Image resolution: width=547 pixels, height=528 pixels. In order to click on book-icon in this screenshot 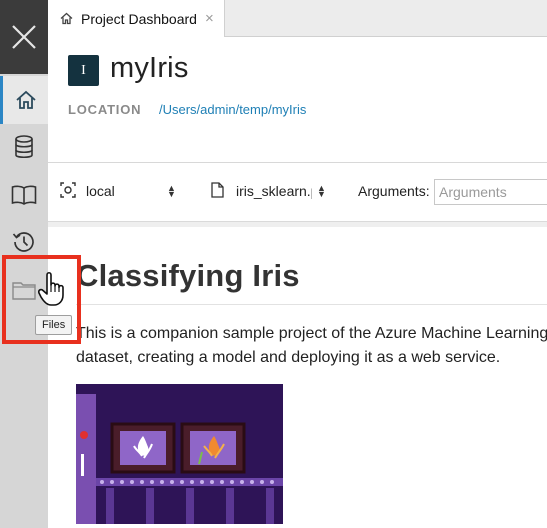, I will do `click(24, 195)`.